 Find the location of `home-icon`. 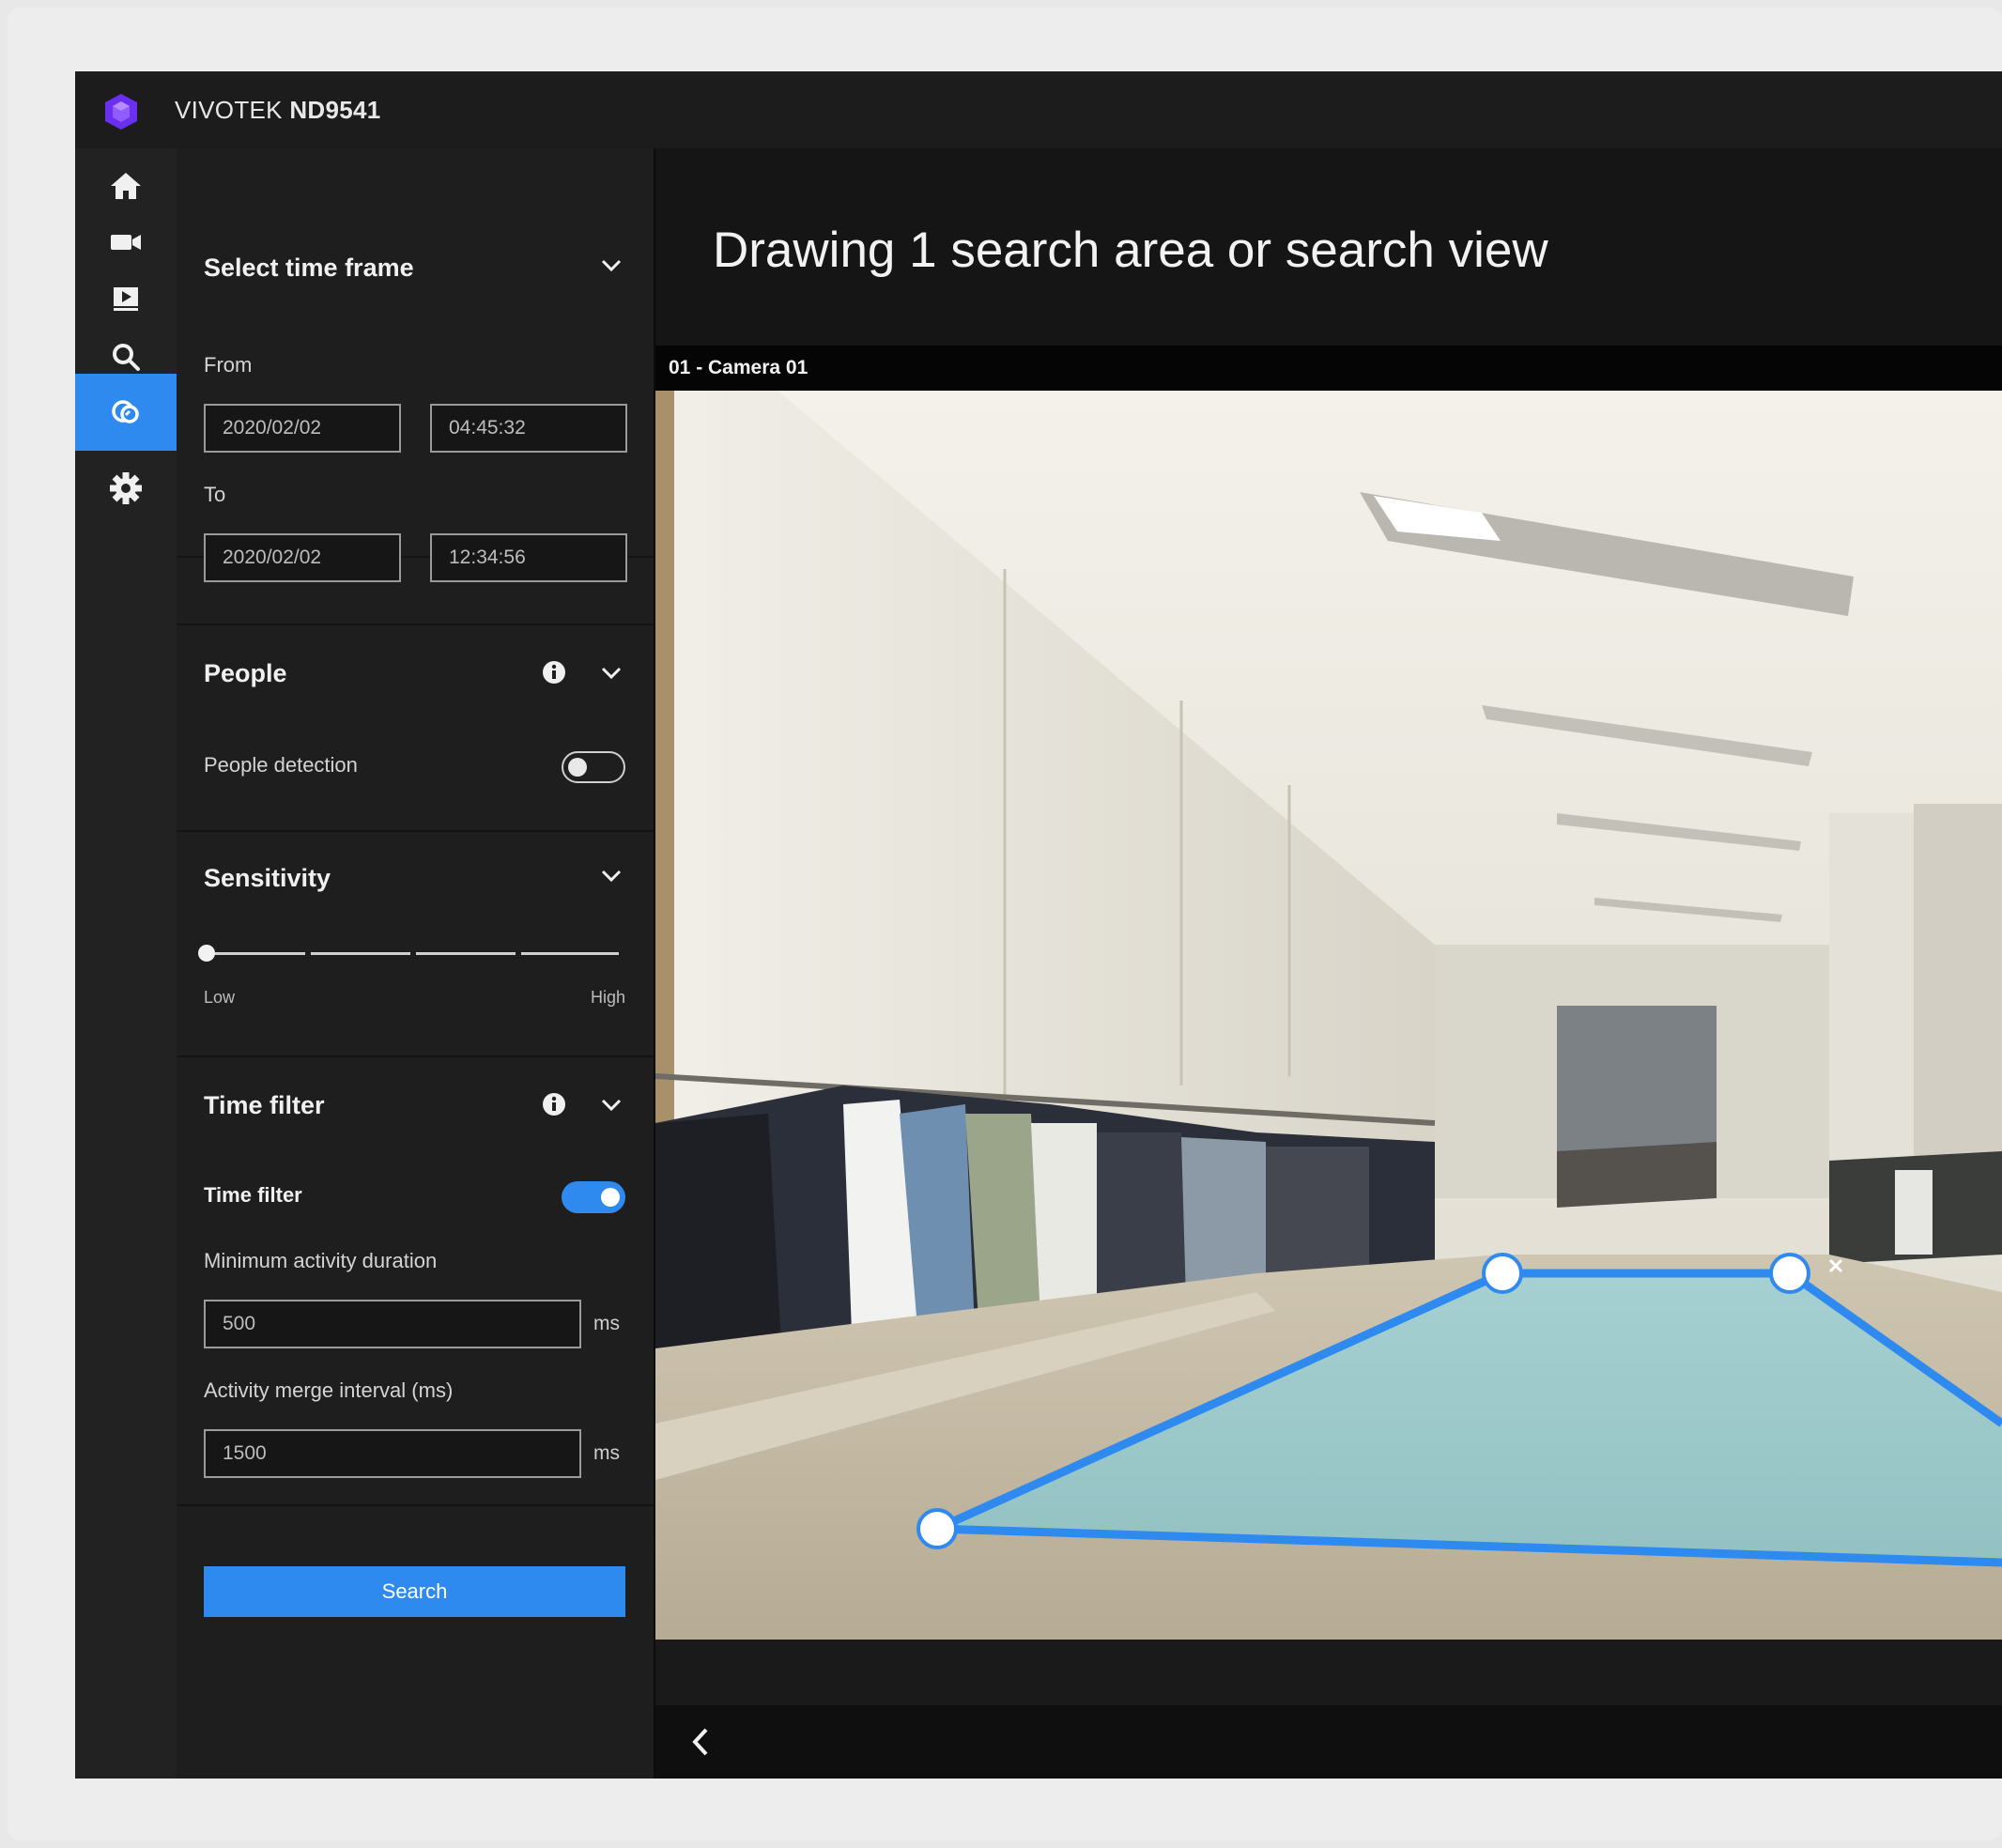

home-icon is located at coordinates (126, 186).